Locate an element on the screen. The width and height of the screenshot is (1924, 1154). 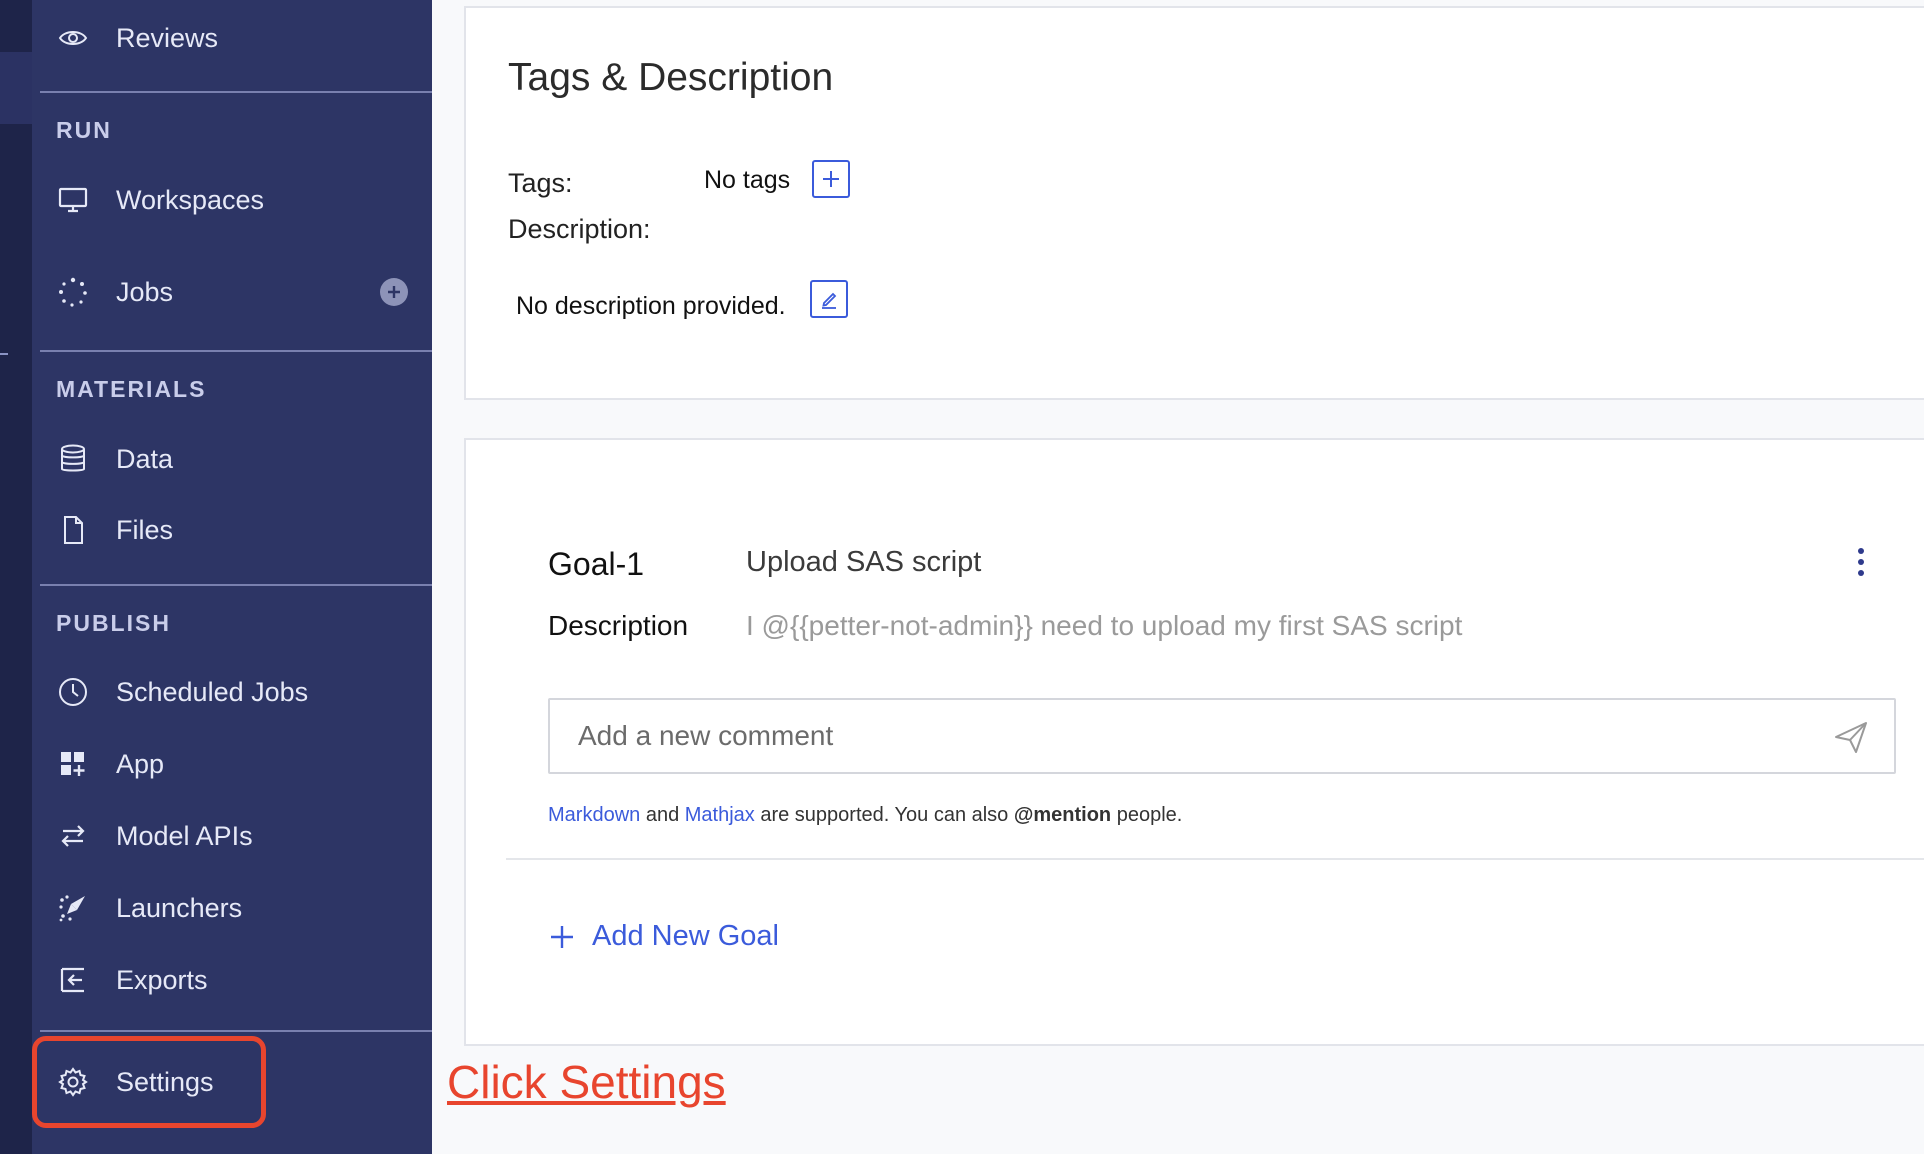
add-job-button is located at coordinates (394, 292).